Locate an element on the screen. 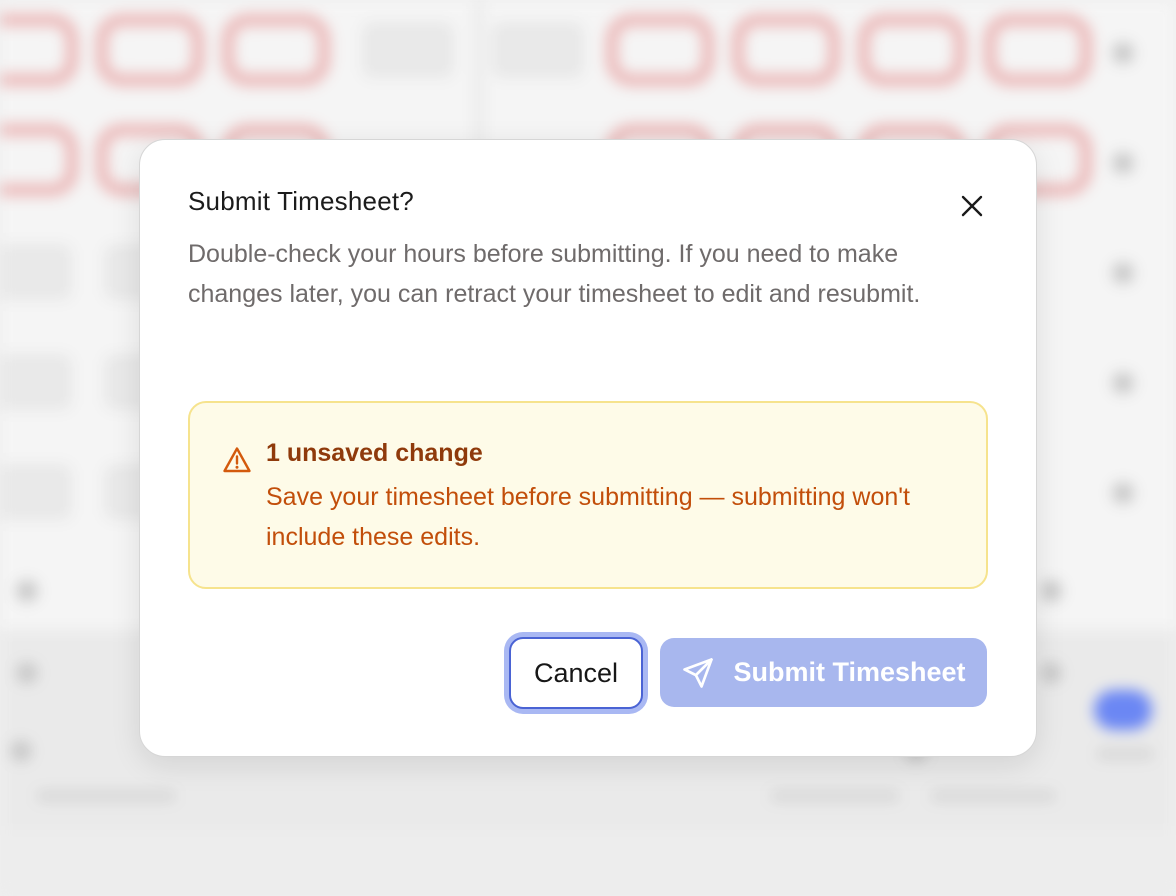  close-icon is located at coordinates (972, 206).